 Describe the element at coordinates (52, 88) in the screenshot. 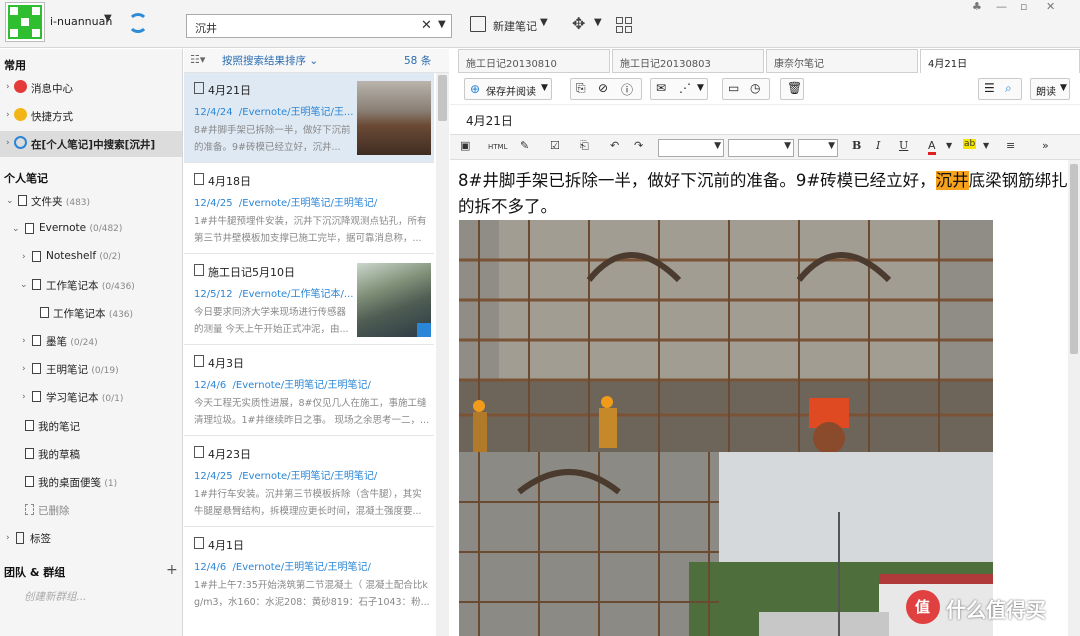

I see `sidebar-item-messages: 消息中心` at that location.